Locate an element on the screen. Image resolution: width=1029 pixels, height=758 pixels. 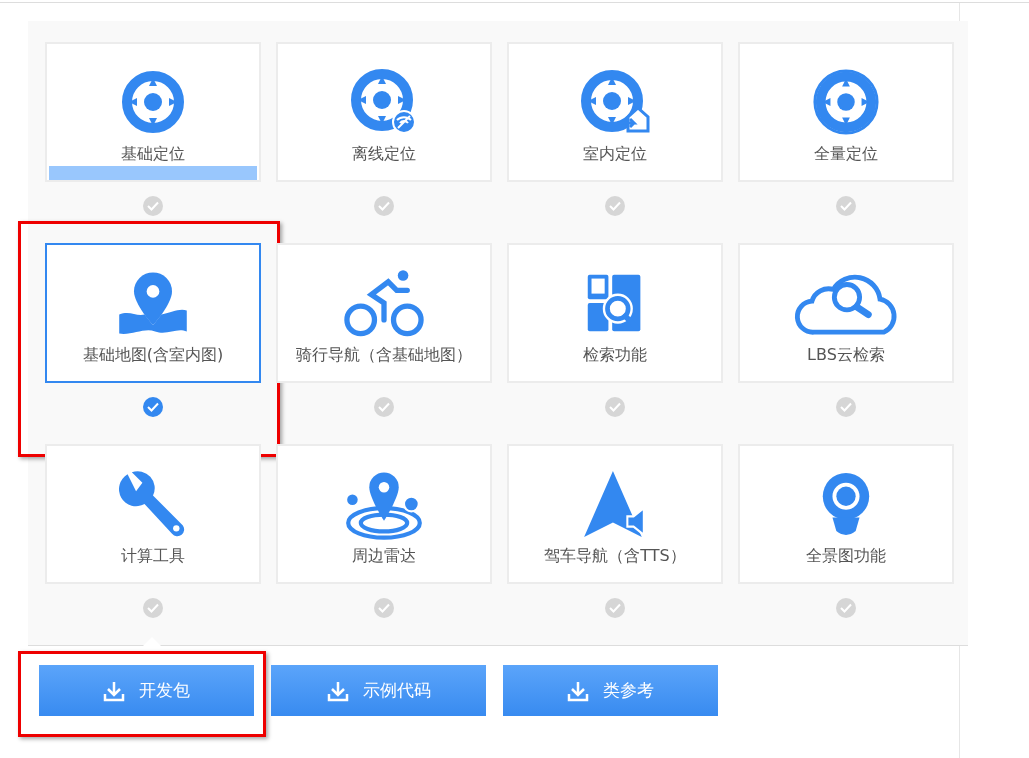
module-label: 驾车导航（含TTS） is located at coordinates (615, 556).